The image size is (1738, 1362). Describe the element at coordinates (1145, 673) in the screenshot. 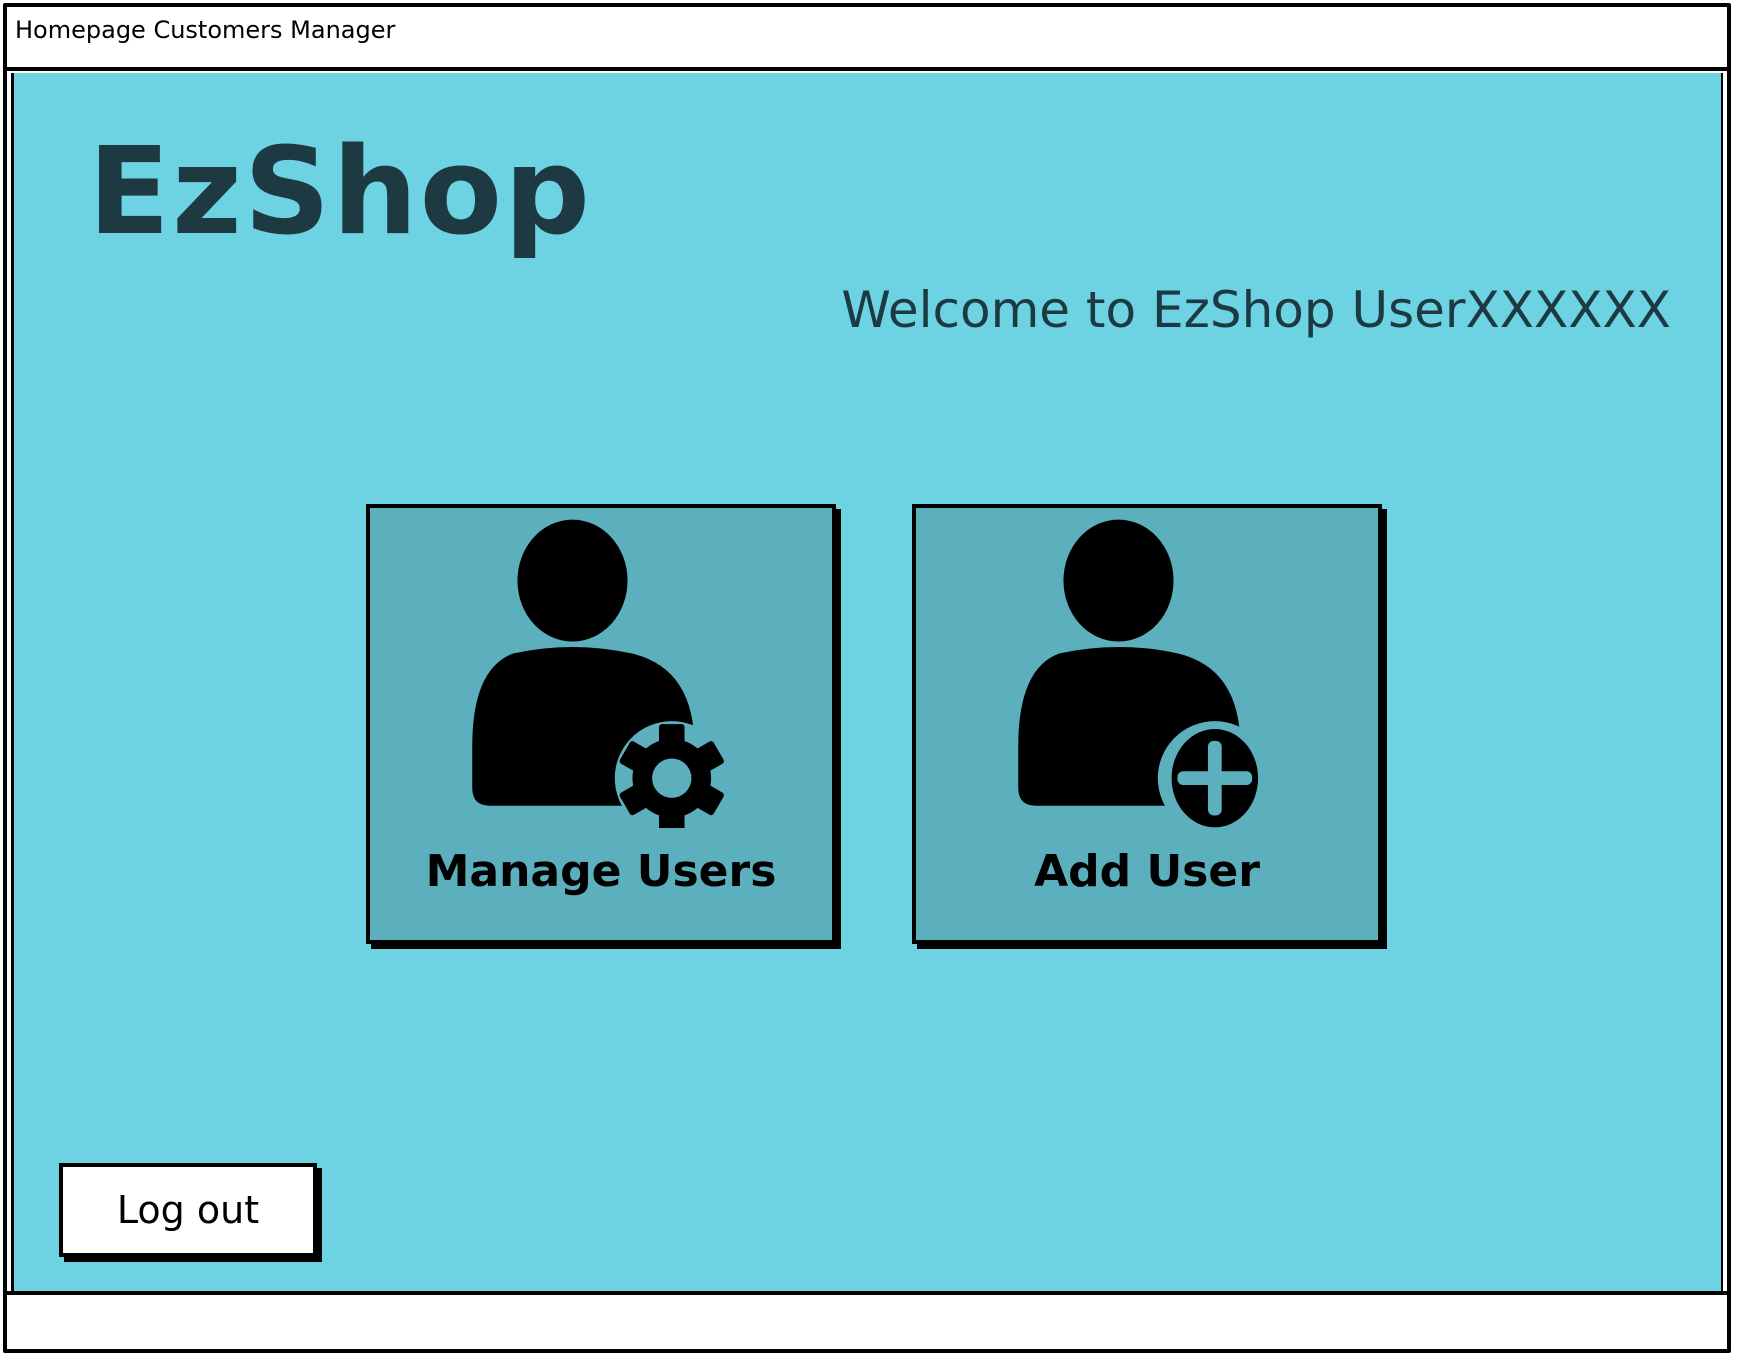

I see `user-plus-icon` at that location.